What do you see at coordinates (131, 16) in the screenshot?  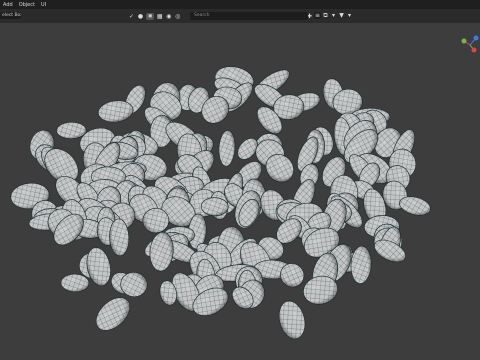 I see `visibility-check-icon: ✓` at bounding box center [131, 16].